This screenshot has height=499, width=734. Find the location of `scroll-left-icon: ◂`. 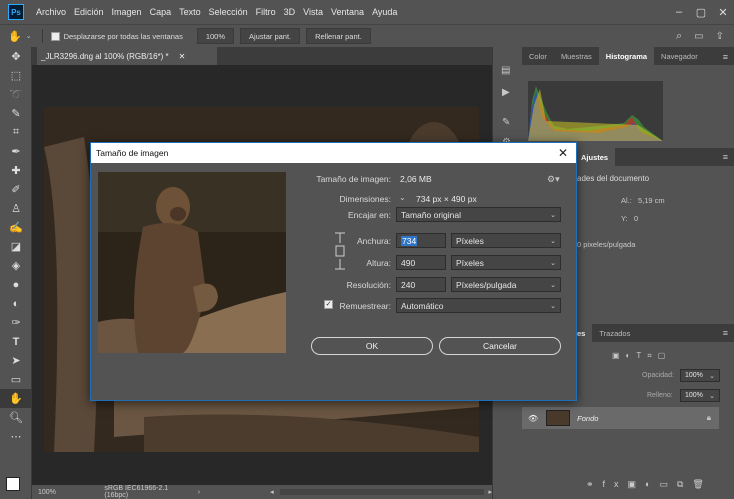

scroll-left-icon: ◂ is located at coordinates (272, 492).